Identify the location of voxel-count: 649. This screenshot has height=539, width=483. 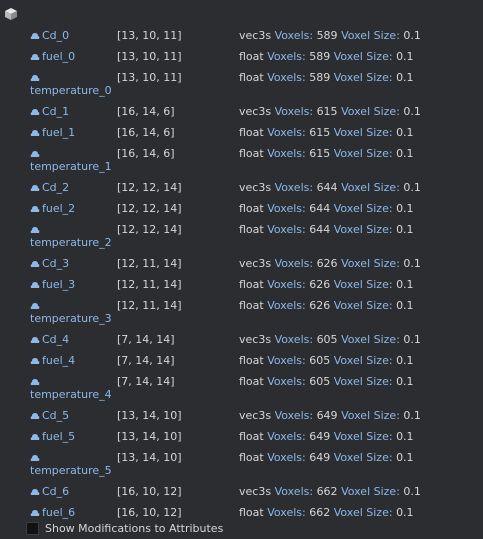
(327, 415).